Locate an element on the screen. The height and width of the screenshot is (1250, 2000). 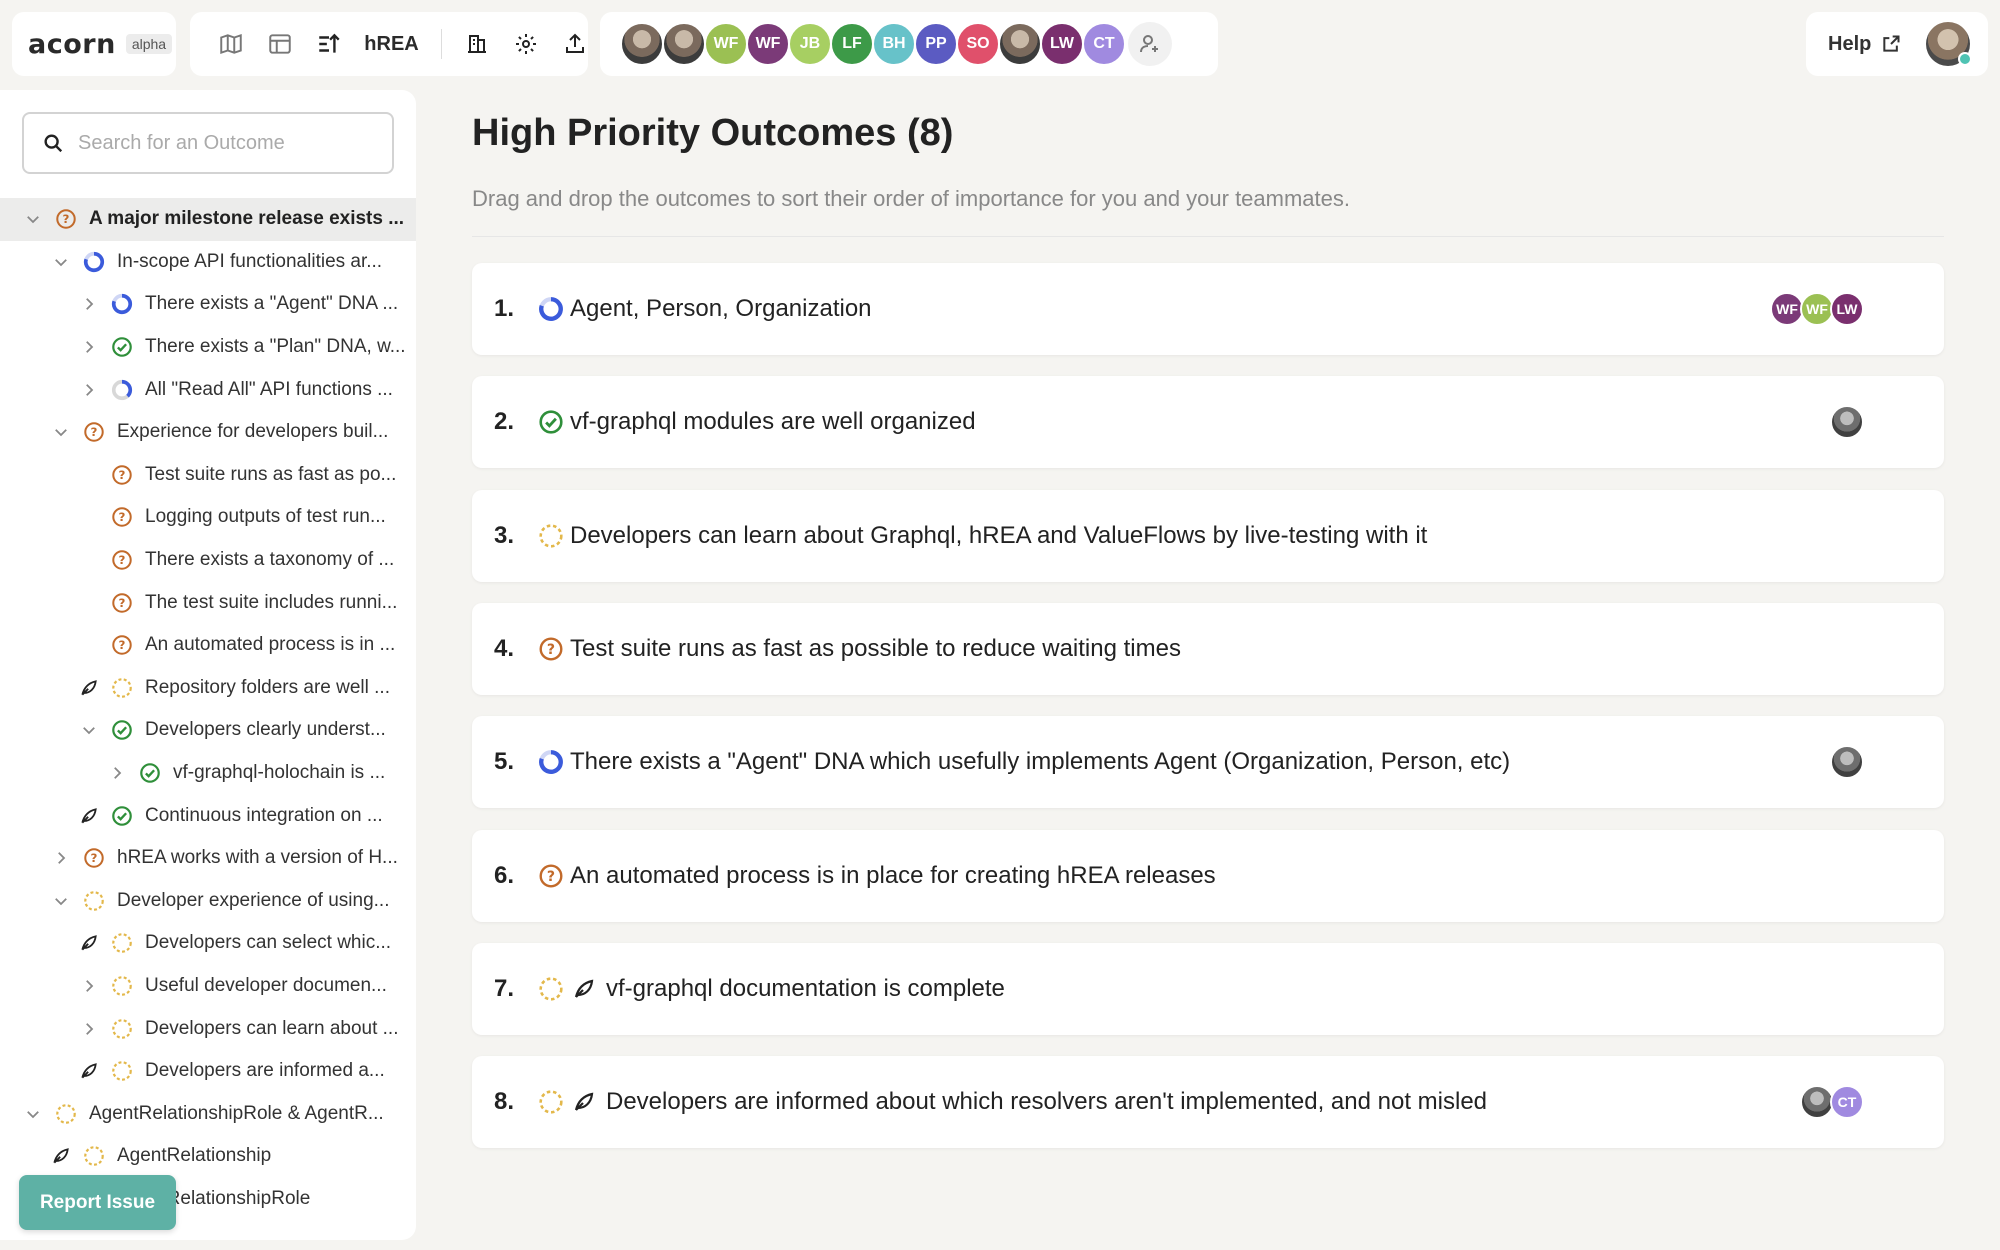
status-uncertain-icon: ? is located at coordinates (122, 517).